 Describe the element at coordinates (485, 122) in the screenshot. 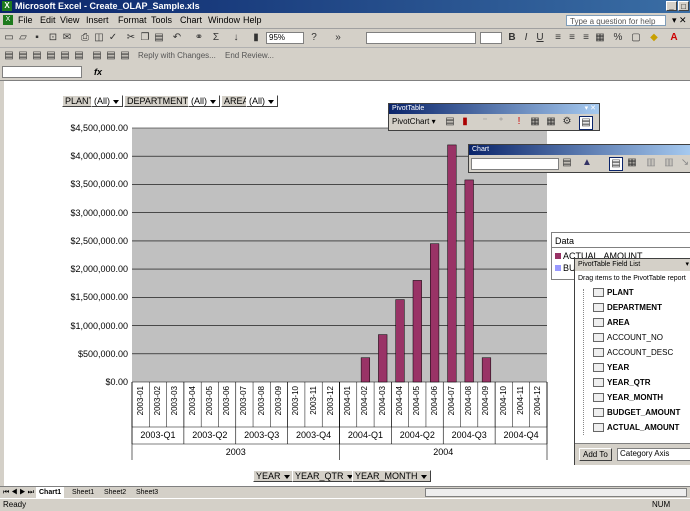

I see `hide-detail-icon: ⁻` at that location.